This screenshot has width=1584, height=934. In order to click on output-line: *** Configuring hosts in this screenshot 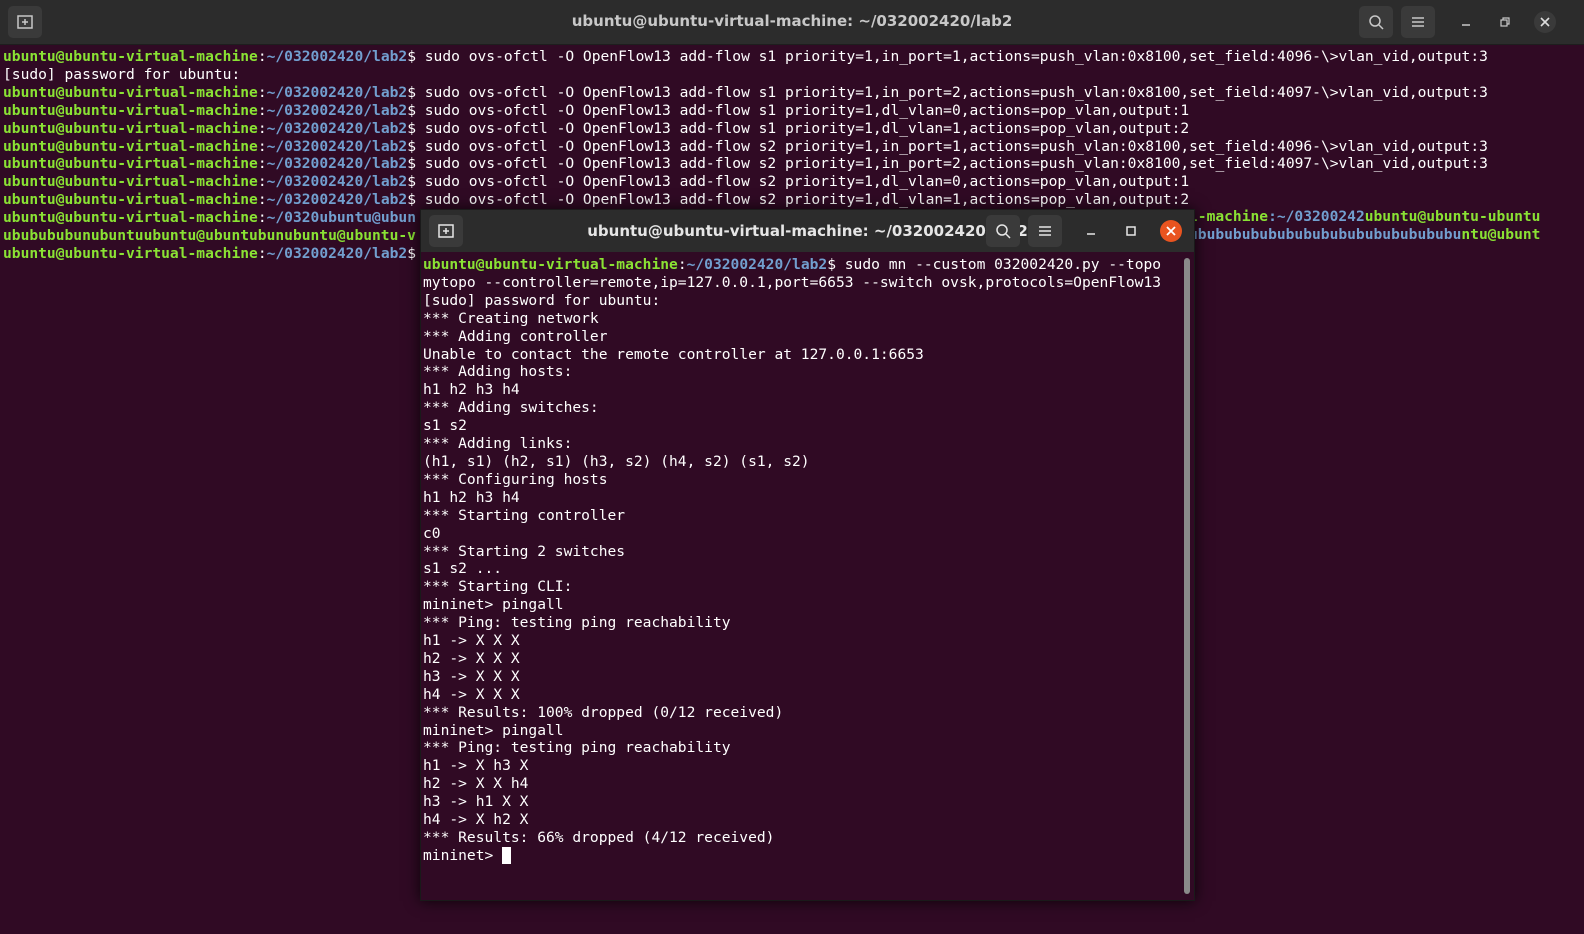, I will do `click(515, 479)`.